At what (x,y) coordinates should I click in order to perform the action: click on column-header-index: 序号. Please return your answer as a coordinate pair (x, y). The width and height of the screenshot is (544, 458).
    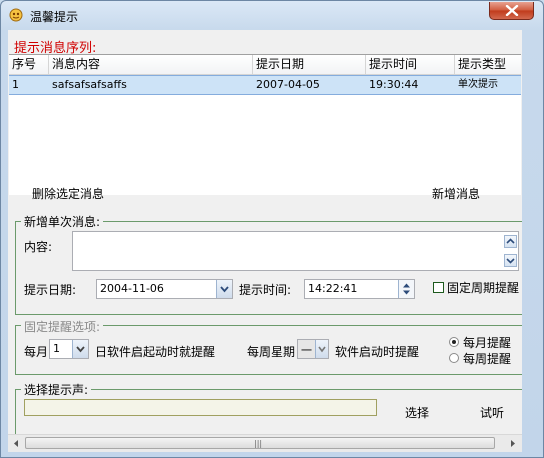
    Looking at the image, I should click on (29, 64).